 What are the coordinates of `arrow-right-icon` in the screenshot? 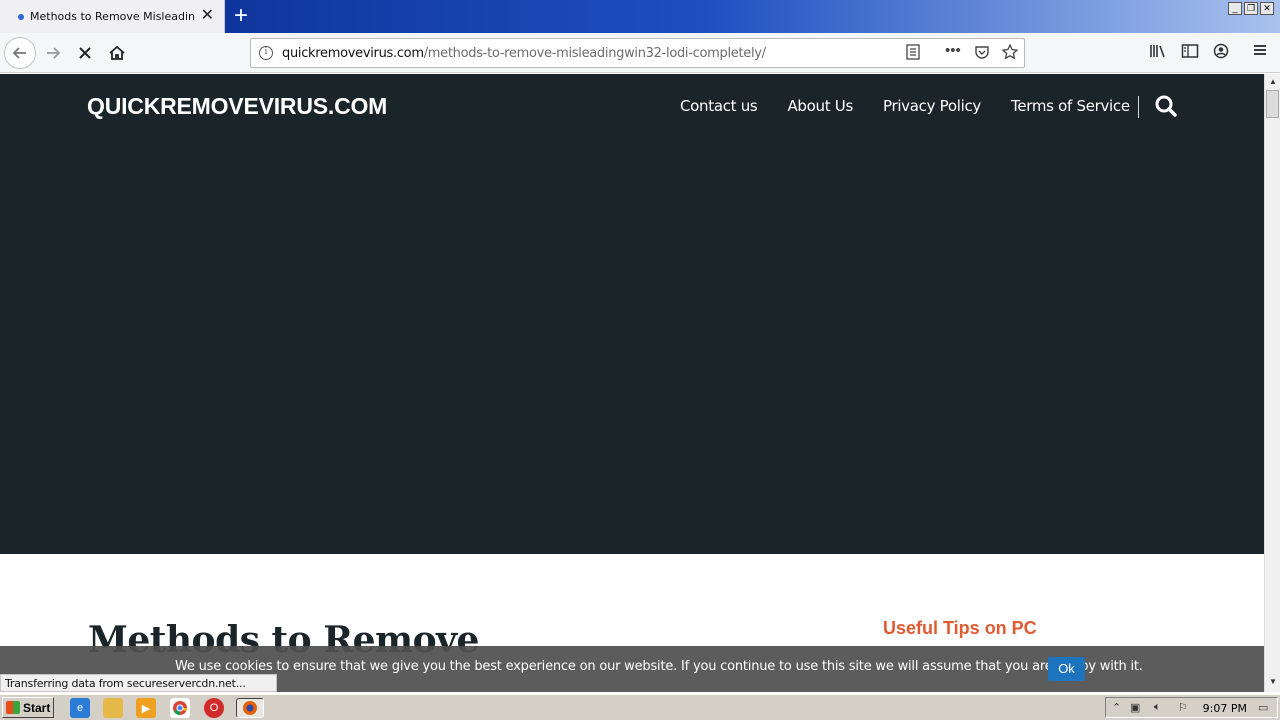 It's located at (54, 53).